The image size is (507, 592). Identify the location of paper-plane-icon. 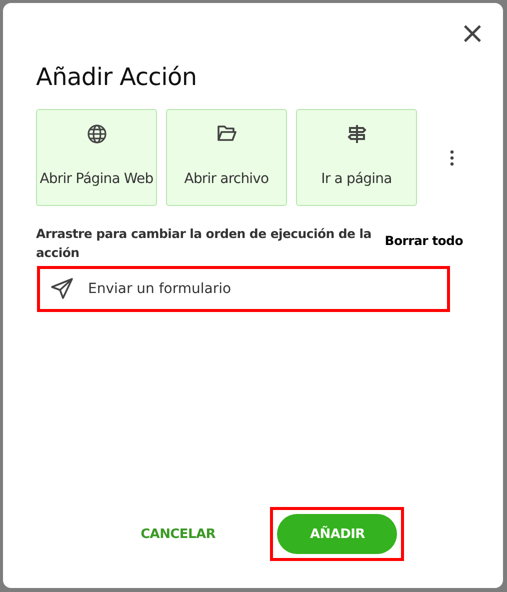
(62, 289).